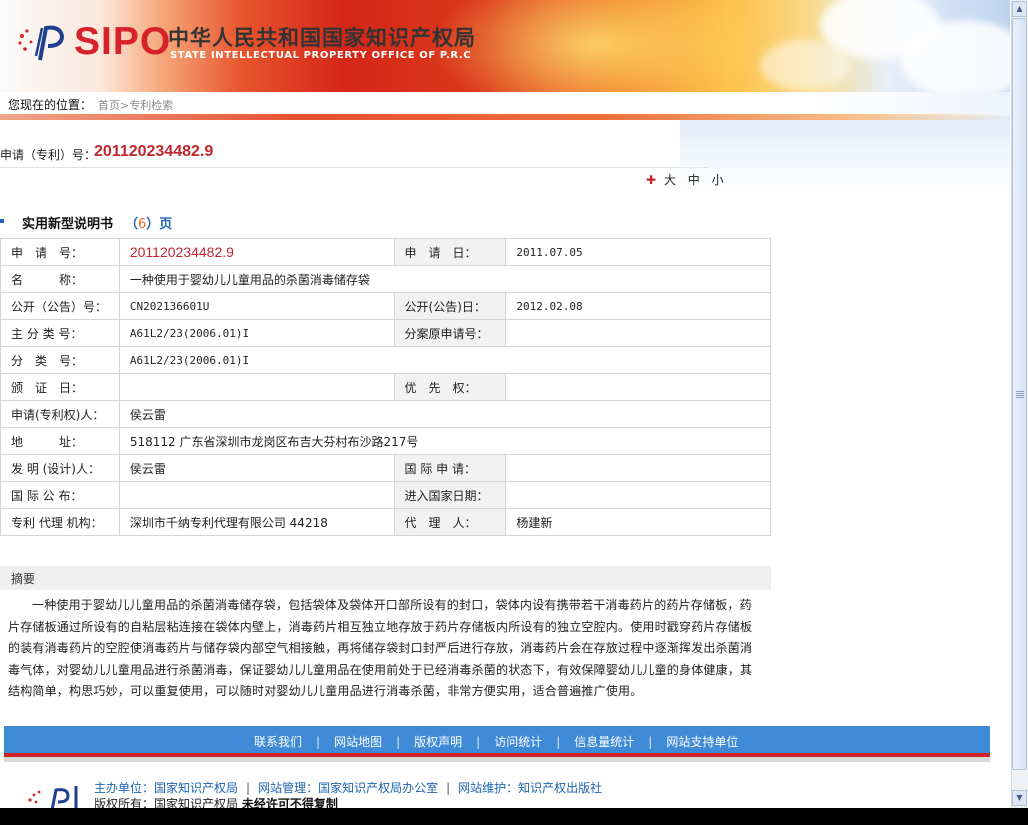  I want to click on label-main-classification: 主 分 类 号：, so click(60, 333).